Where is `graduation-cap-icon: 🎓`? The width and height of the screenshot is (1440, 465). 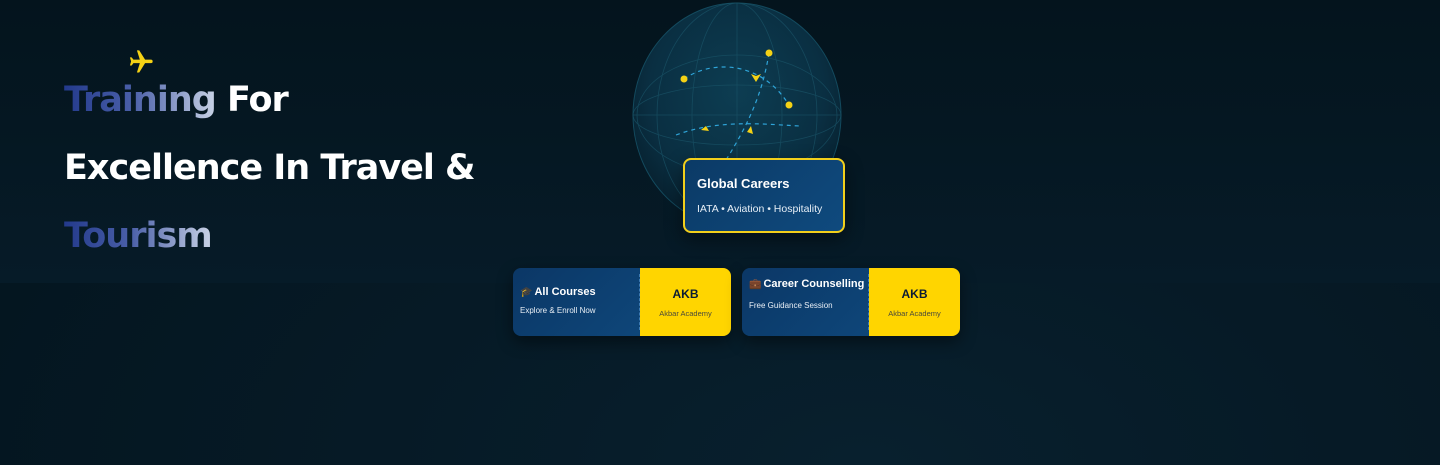 graduation-cap-icon: 🎓 is located at coordinates (526, 292).